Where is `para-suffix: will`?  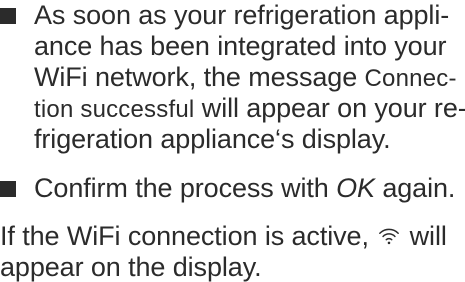
para-suffix: will is located at coordinates (424, 236).